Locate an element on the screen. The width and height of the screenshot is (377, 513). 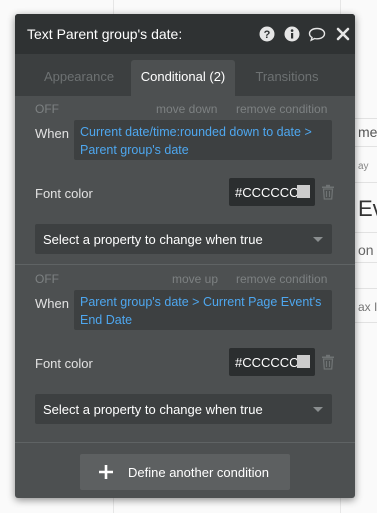
background-text: ax In is located at coordinates (367, 307).